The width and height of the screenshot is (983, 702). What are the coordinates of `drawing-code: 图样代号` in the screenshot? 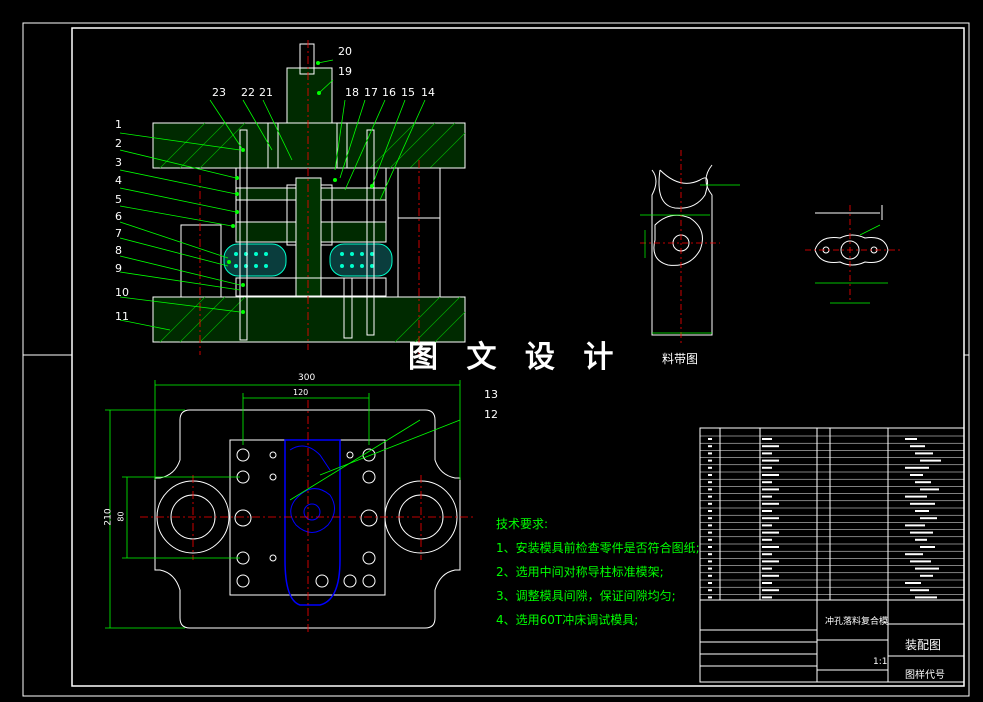 It's located at (925, 675).